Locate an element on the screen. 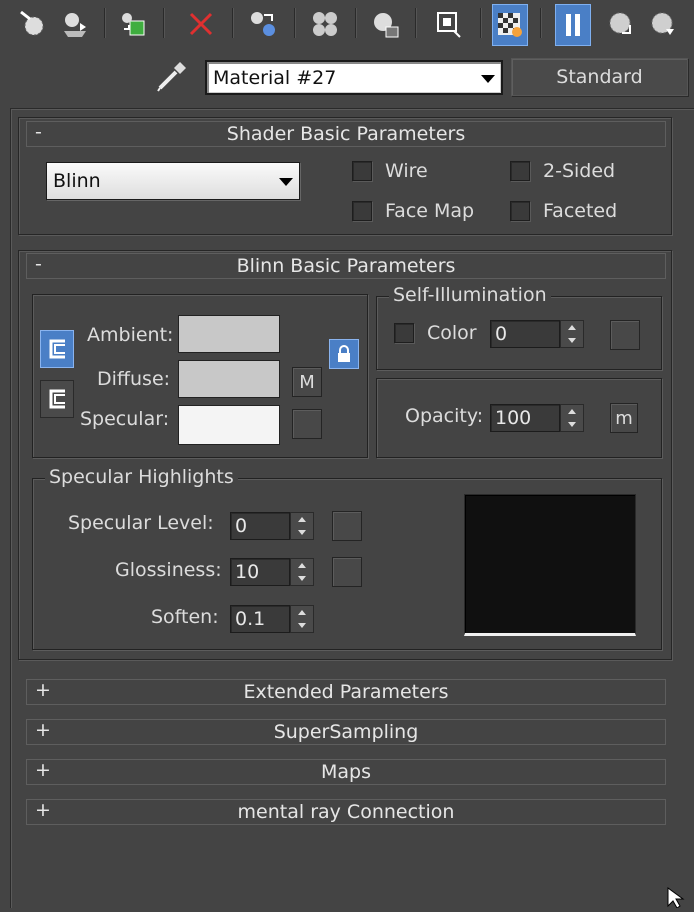  rollout-title: Shader Basic Parameters is located at coordinates (346, 134).